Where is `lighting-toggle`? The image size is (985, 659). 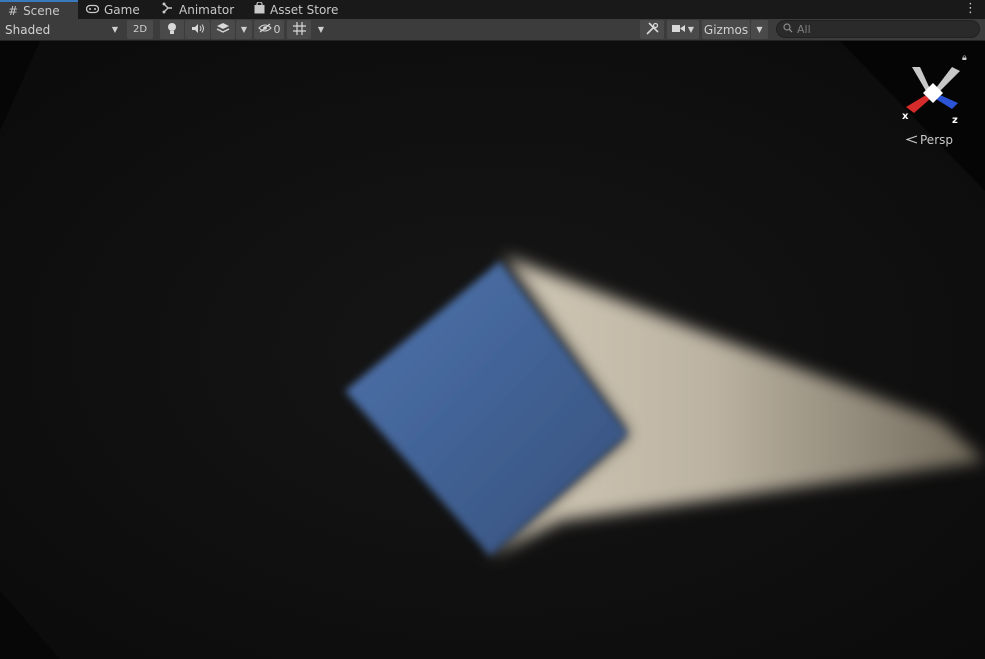
lighting-toggle is located at coordinates (172, 29).